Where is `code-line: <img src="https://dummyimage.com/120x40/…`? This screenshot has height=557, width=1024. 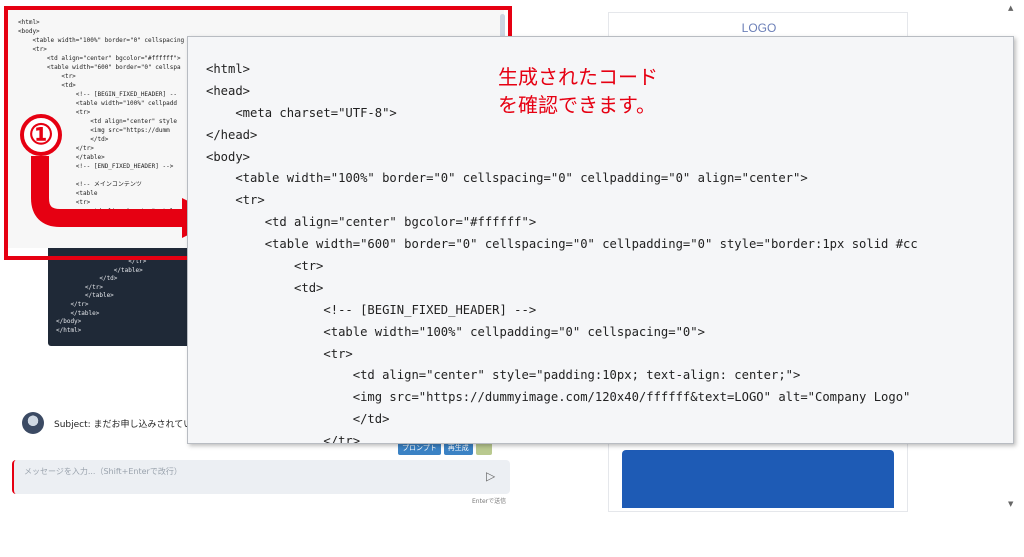
code-line: <img src="https://dummyimage.com/120x40/… is located at coordinates (558, 397).